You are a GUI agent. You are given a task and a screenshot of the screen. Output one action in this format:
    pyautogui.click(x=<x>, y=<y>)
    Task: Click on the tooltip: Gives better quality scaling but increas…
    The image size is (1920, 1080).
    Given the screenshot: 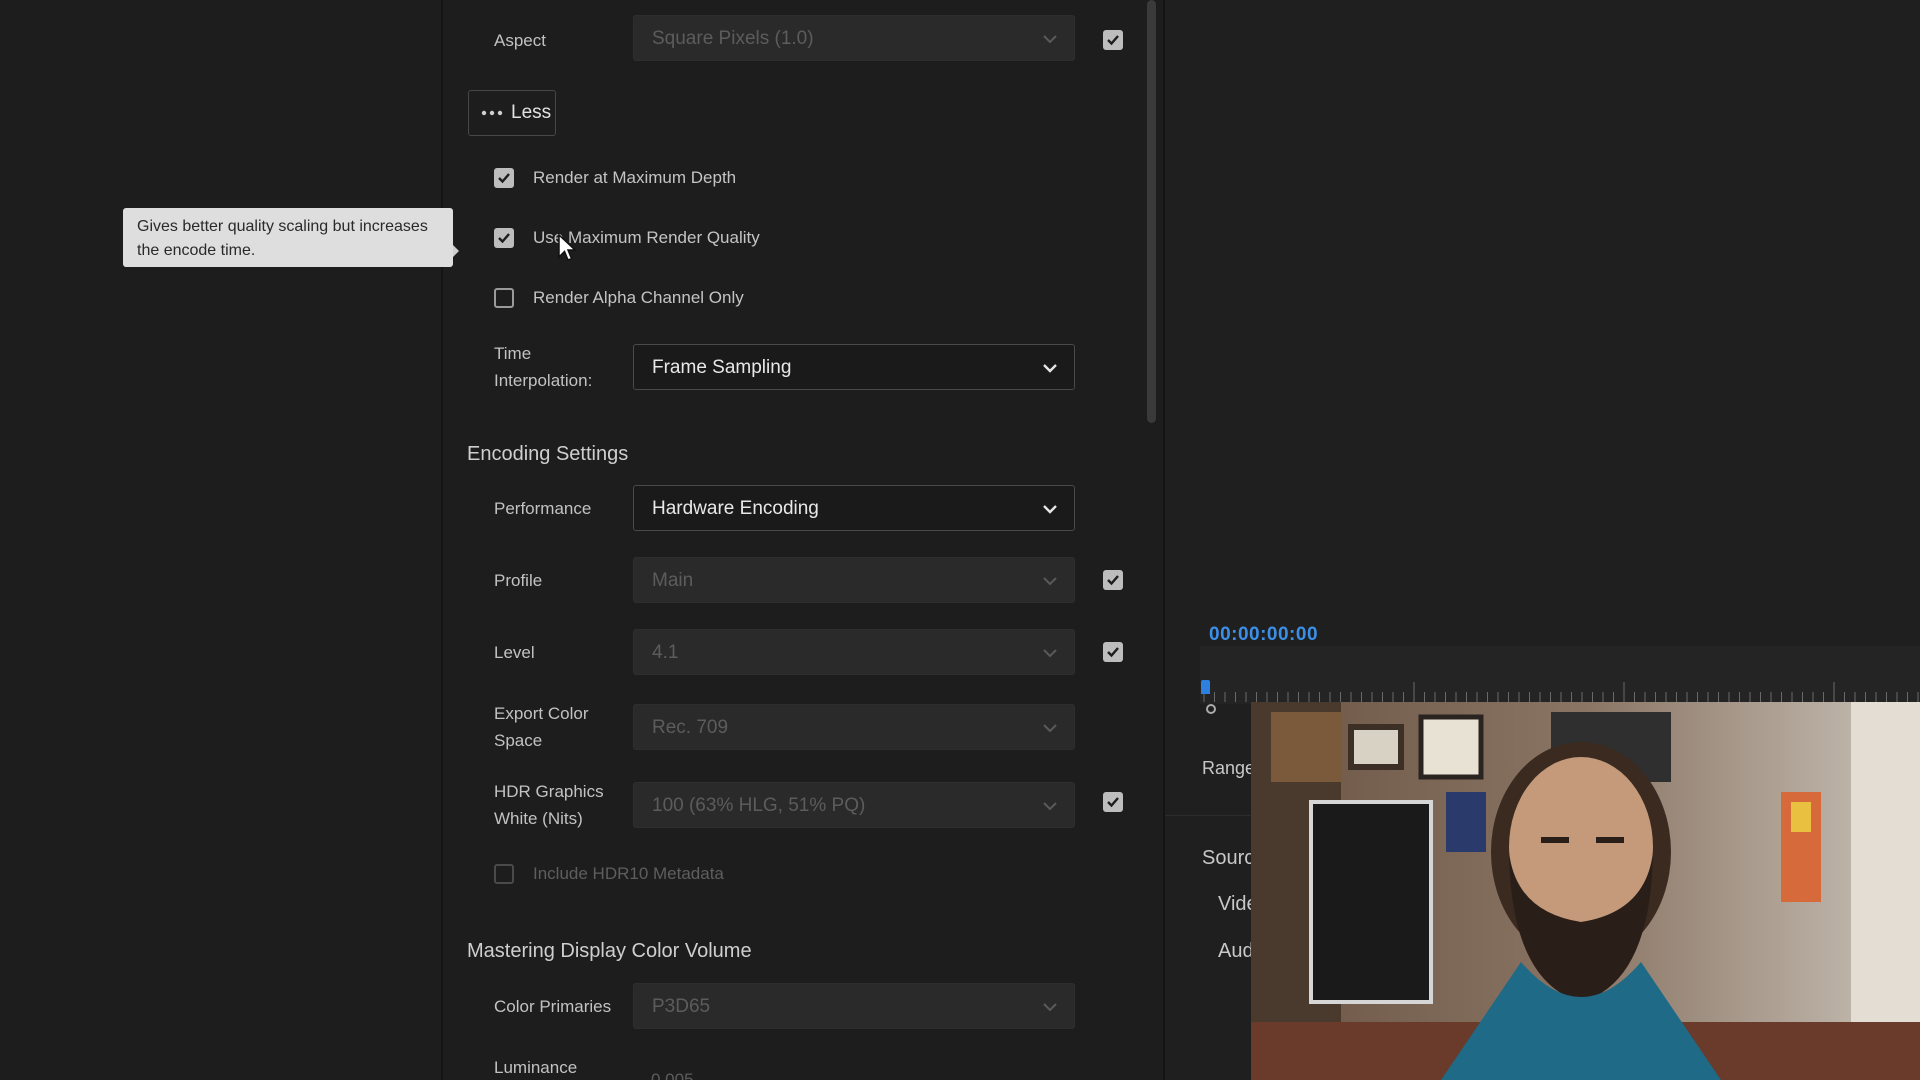 What is the action you would take?
    pyautogui.click(x=288, y=237)
    